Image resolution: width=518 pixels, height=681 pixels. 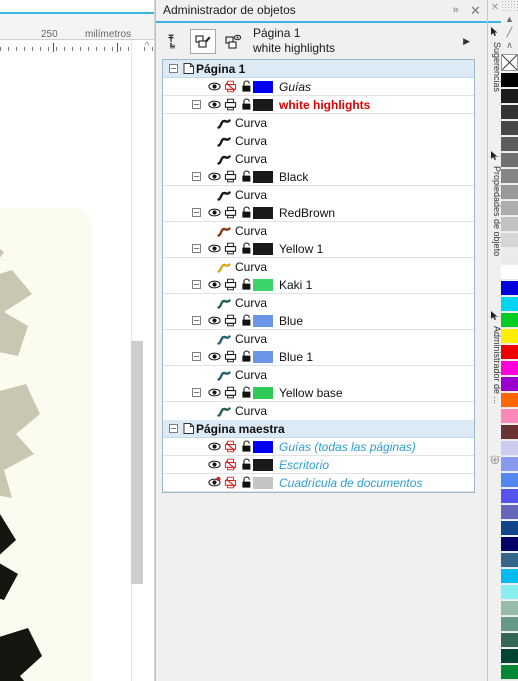 I want to click on page-selector-arrow-icon: ▶, so click(x=466, y=41).